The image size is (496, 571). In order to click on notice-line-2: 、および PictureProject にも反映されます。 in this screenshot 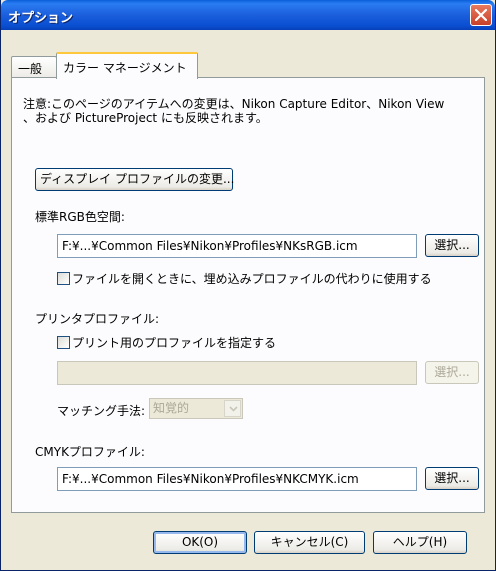, I will do `click(145, 118)`.